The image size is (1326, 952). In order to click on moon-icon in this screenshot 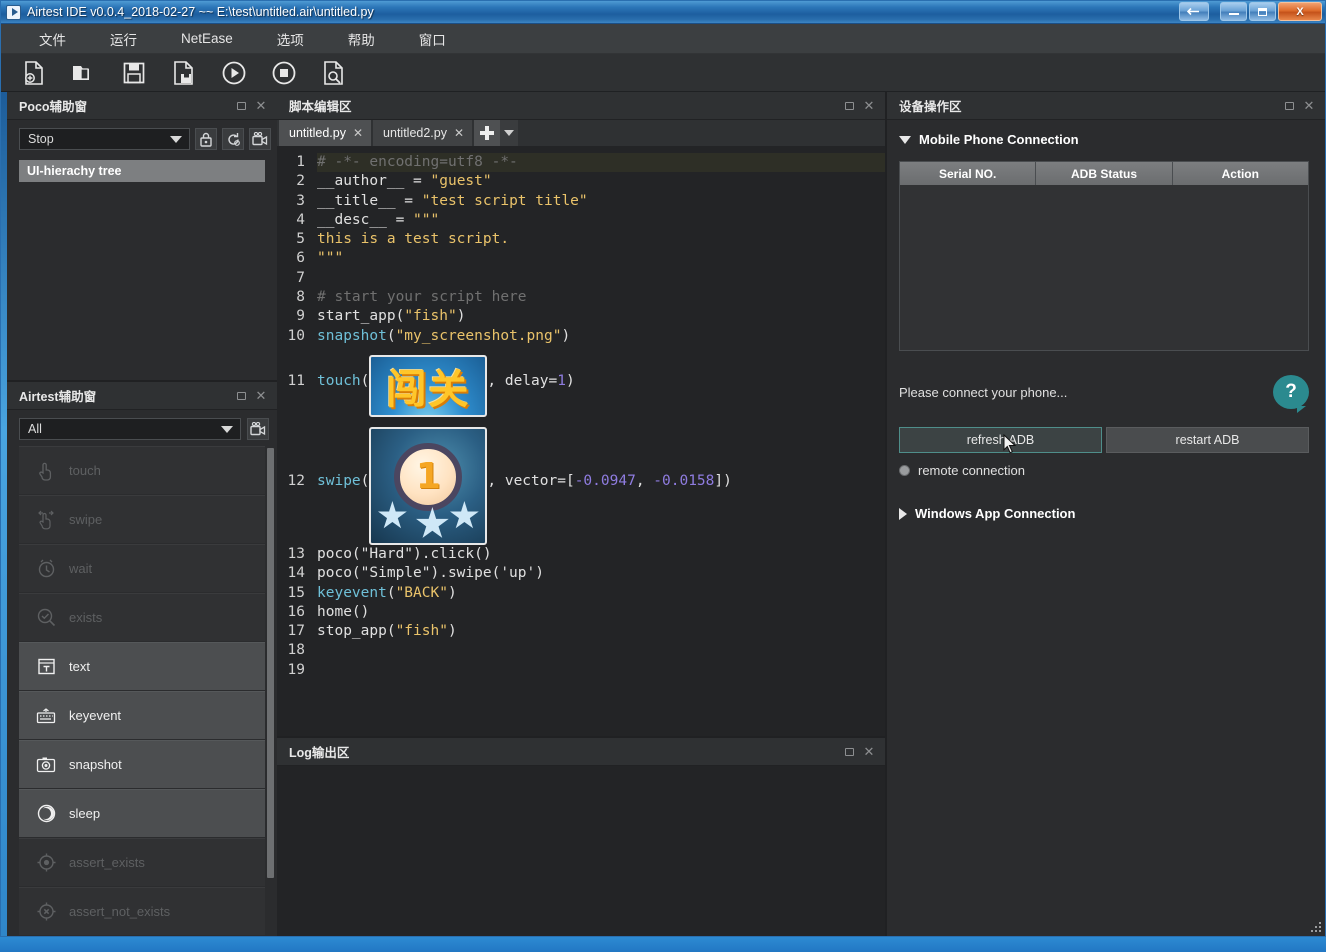, I will do `click(46, 814)`.